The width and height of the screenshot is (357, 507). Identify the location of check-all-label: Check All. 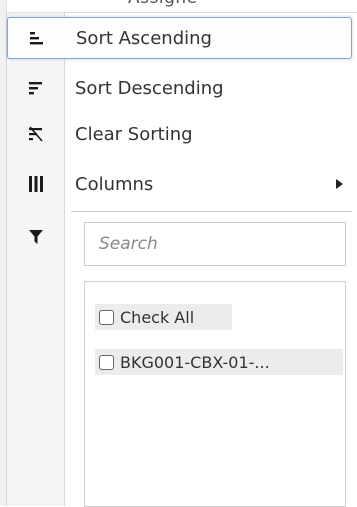
(157, 317).